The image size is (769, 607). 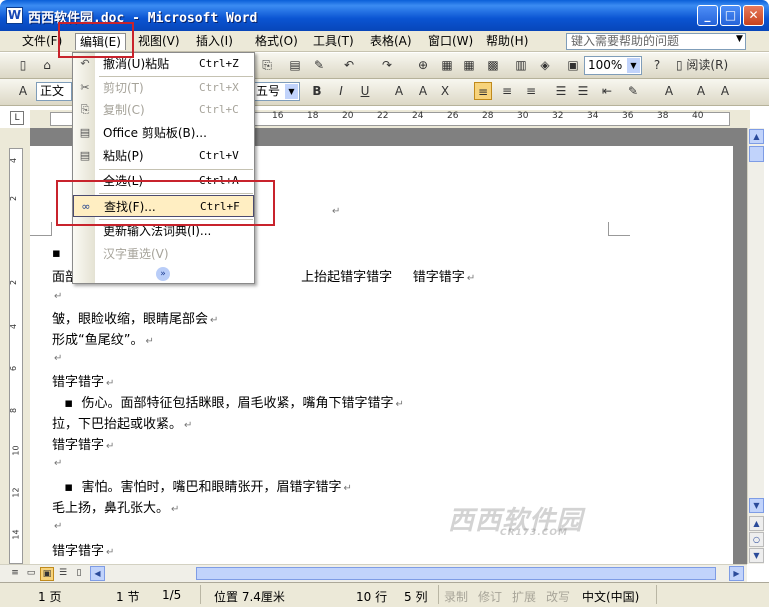 I want to click on vertical-ruler: 4 2 2 4 6 8 10 12 14, so click(x=15, y=346).